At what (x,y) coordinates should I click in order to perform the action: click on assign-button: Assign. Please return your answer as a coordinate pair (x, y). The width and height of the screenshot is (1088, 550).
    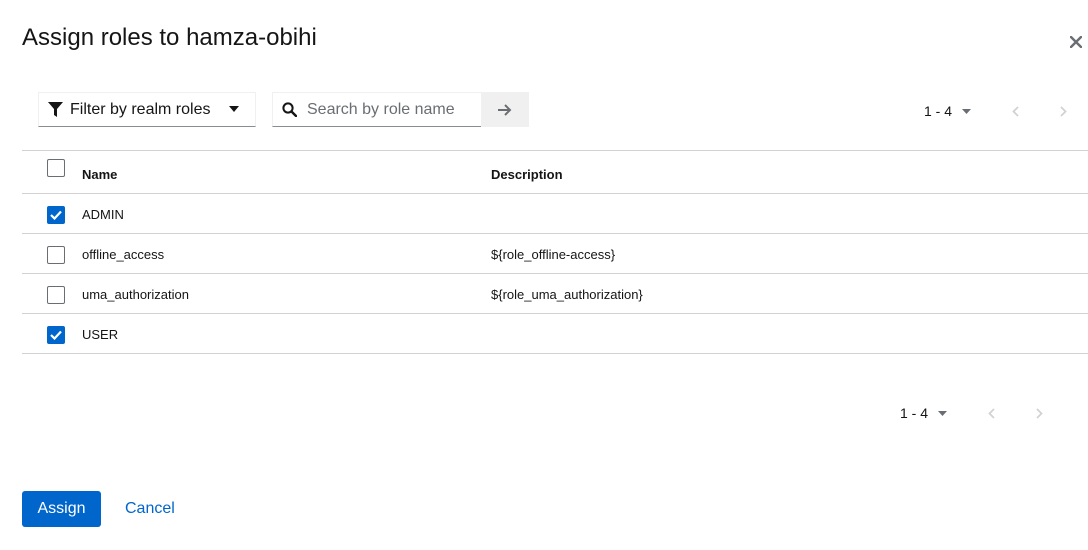
    Looking at the image, I should click on (61, 509).